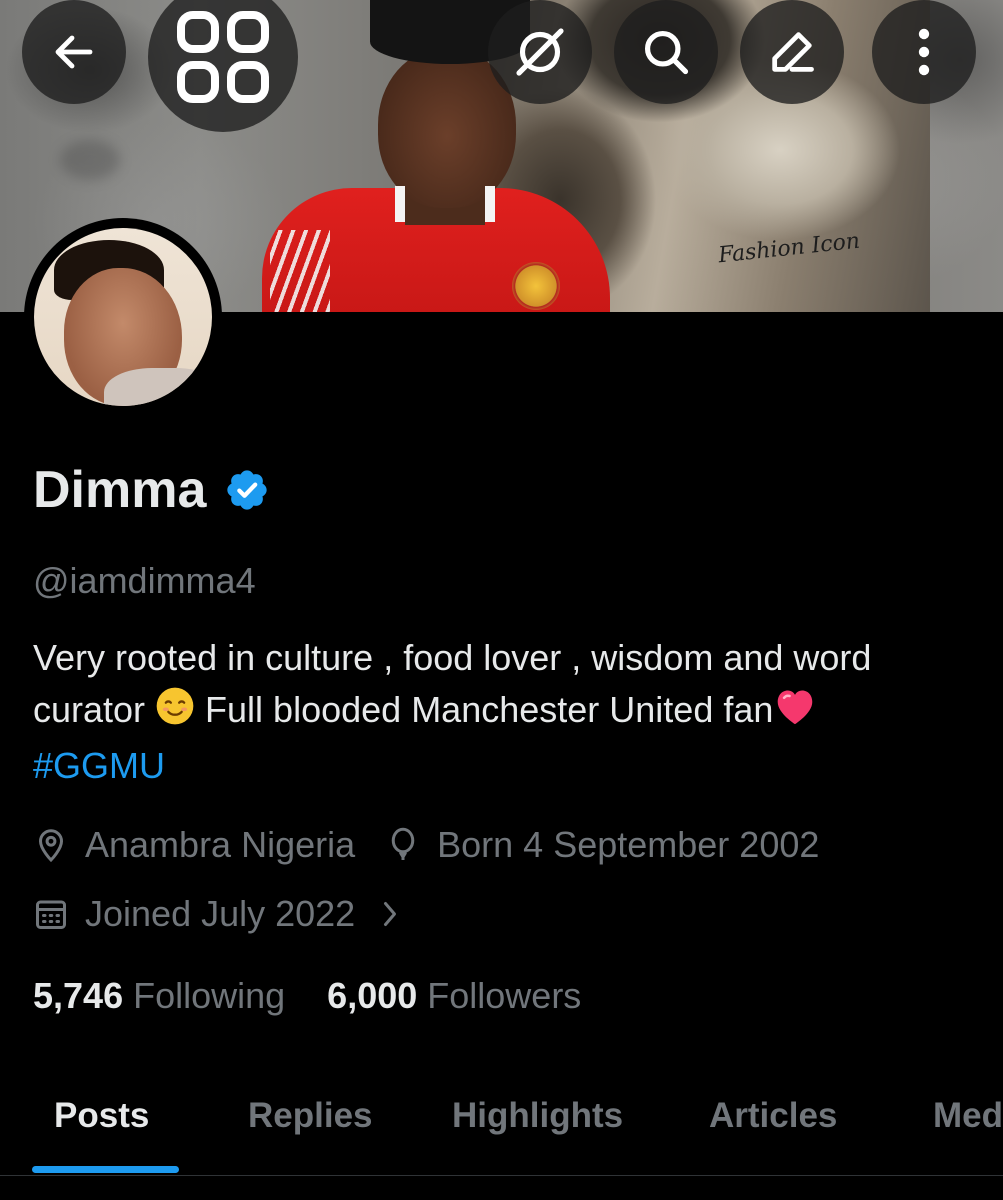  Describe the element at coordinates (175, 713) in the screenshot. I see `smiling-face-emoji-icon` at that location.